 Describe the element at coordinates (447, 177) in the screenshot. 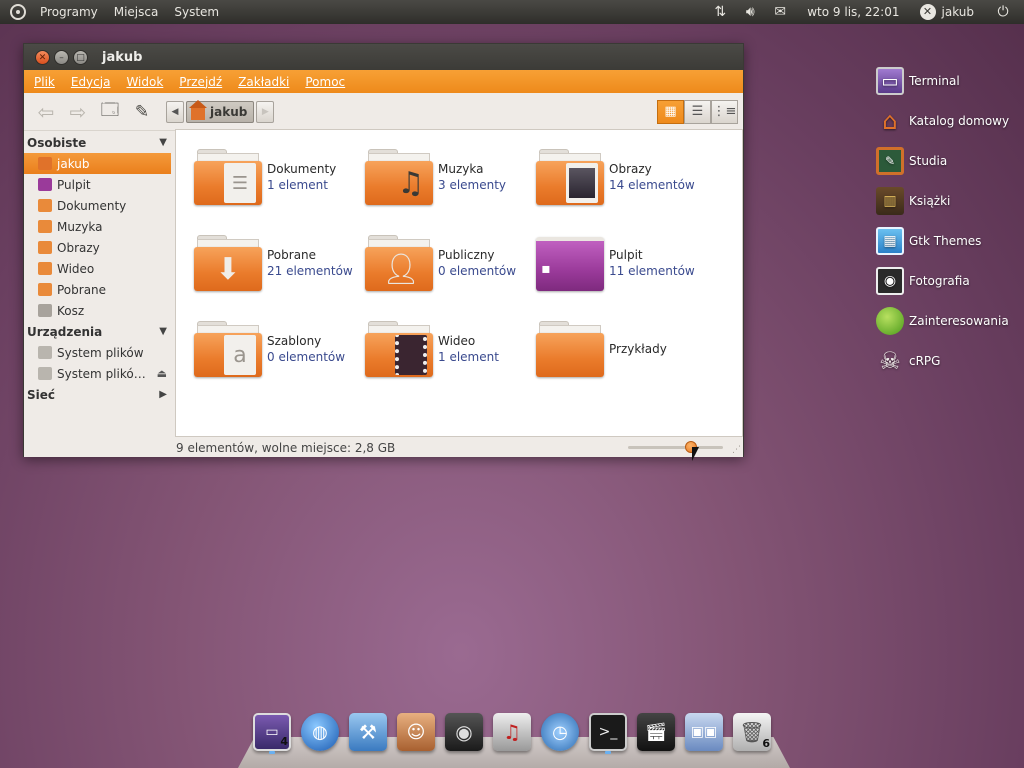

I see `folder-muzyka: ♫ Muzyka 3 elementy` at that location.